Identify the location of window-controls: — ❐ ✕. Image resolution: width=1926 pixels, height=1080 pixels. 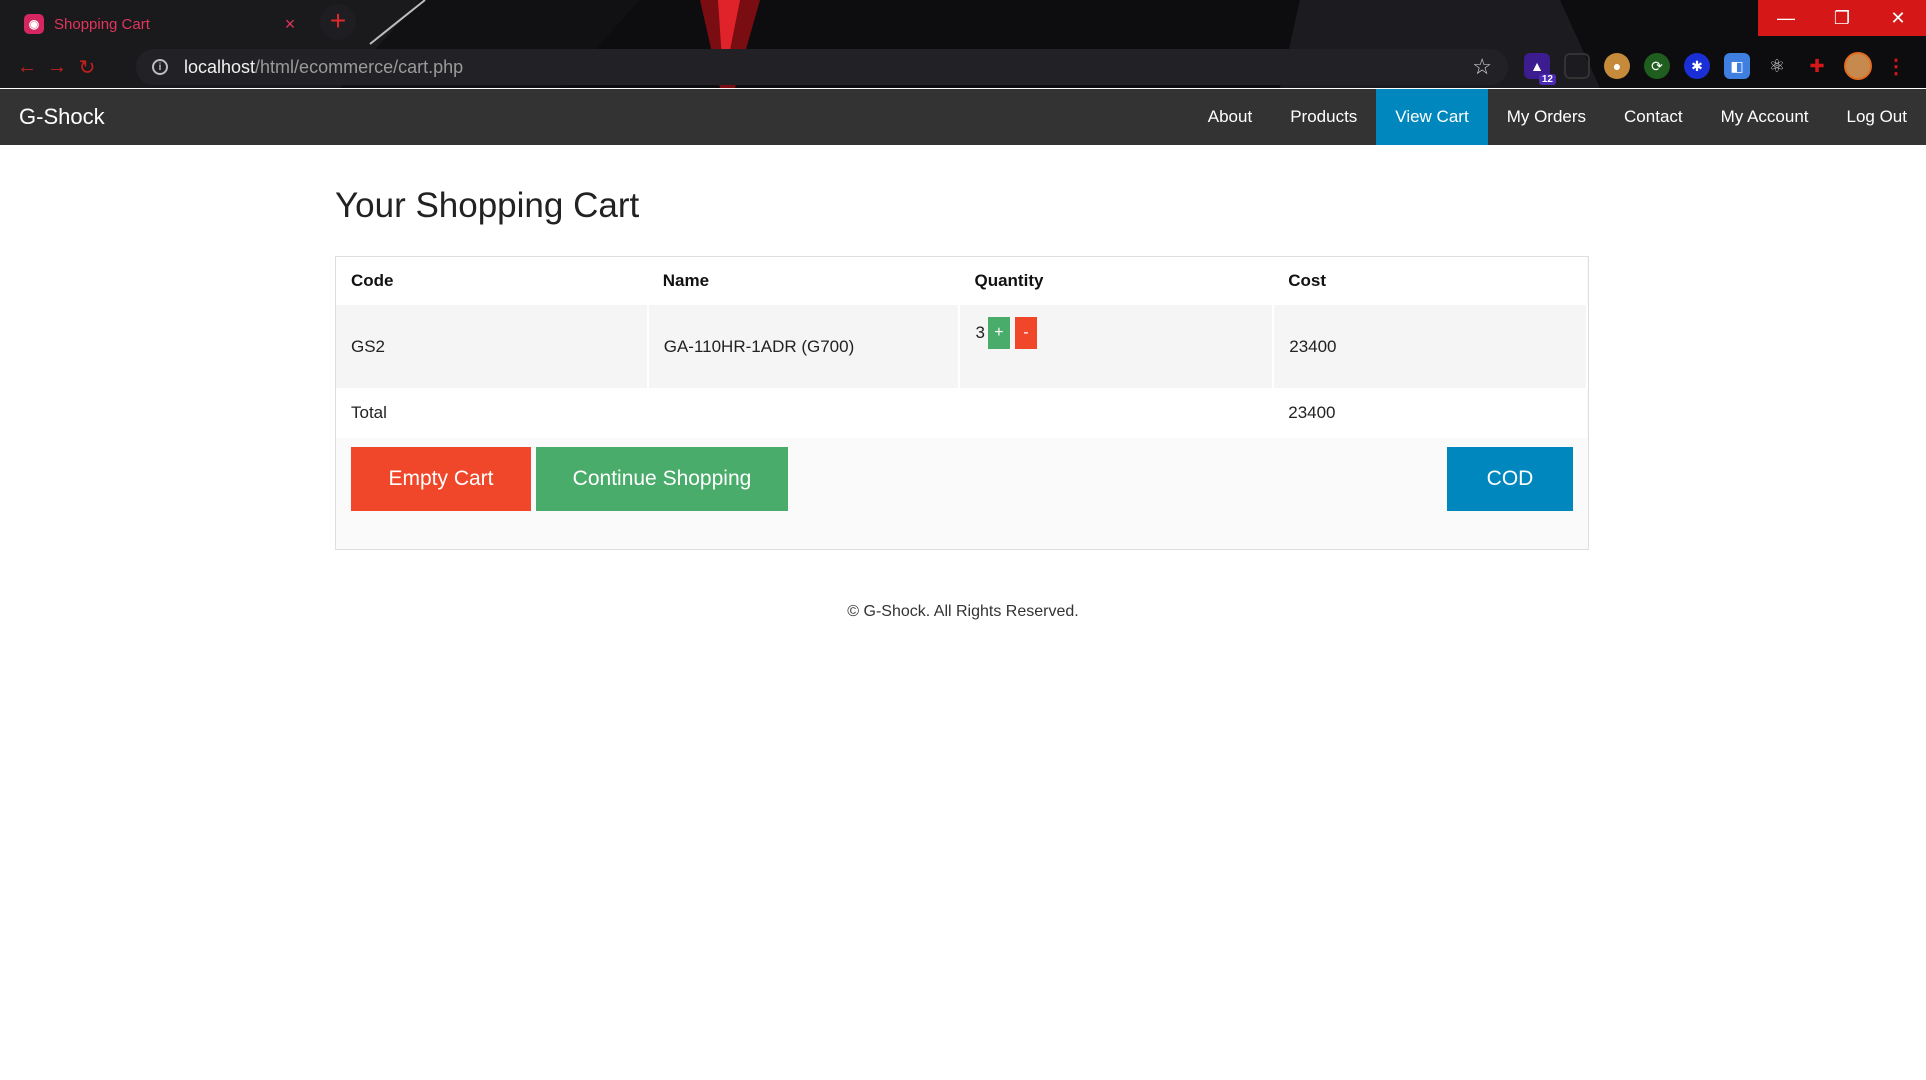
(1842, 18).